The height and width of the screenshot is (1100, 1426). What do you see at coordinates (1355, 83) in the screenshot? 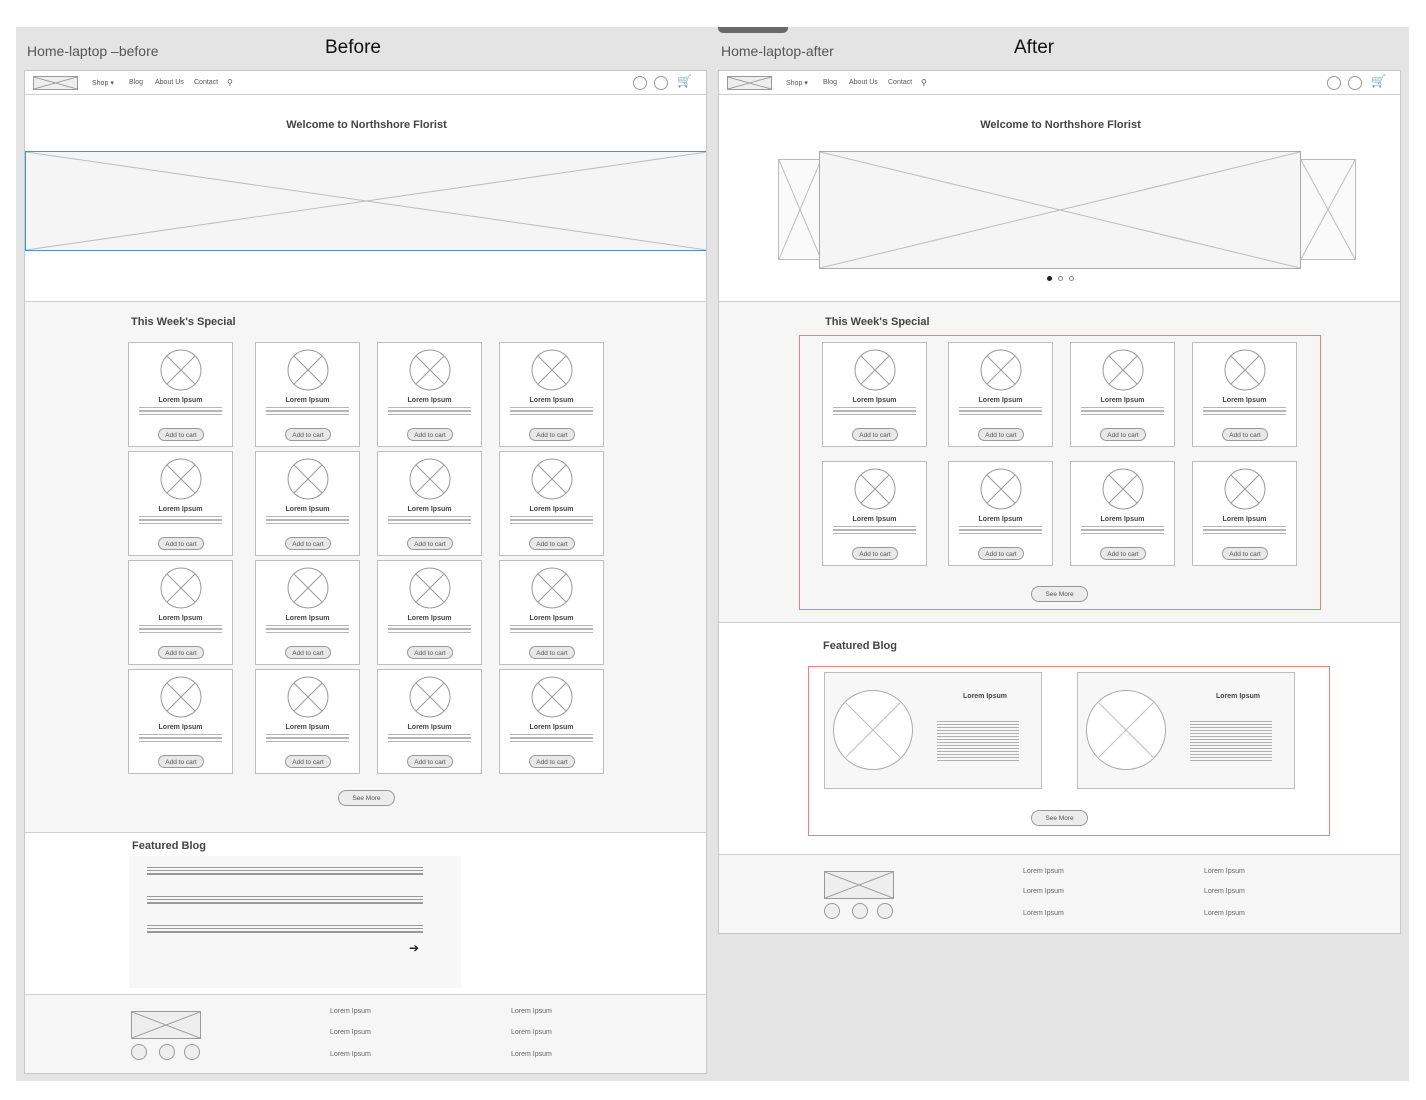
I see `wishlist-icon` at bounding box center [1355, 83].